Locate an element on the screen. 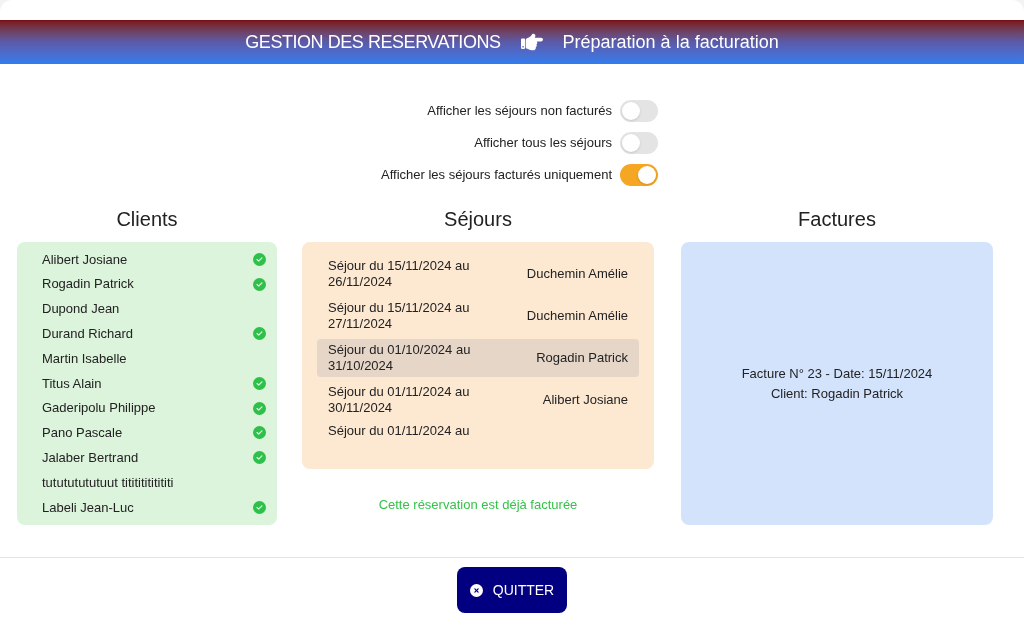 The height and width of the screenshot is (625, 1024). column-title: Clients is located at coordinates (147, 218).